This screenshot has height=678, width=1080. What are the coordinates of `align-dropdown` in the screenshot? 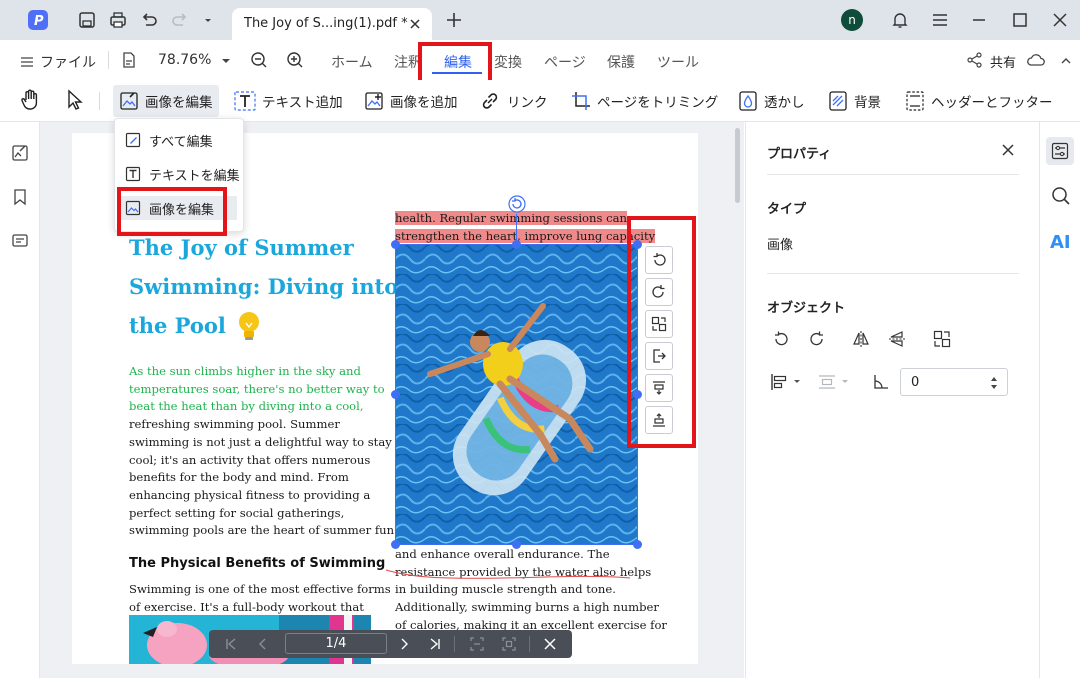 It's located at (786, 382).